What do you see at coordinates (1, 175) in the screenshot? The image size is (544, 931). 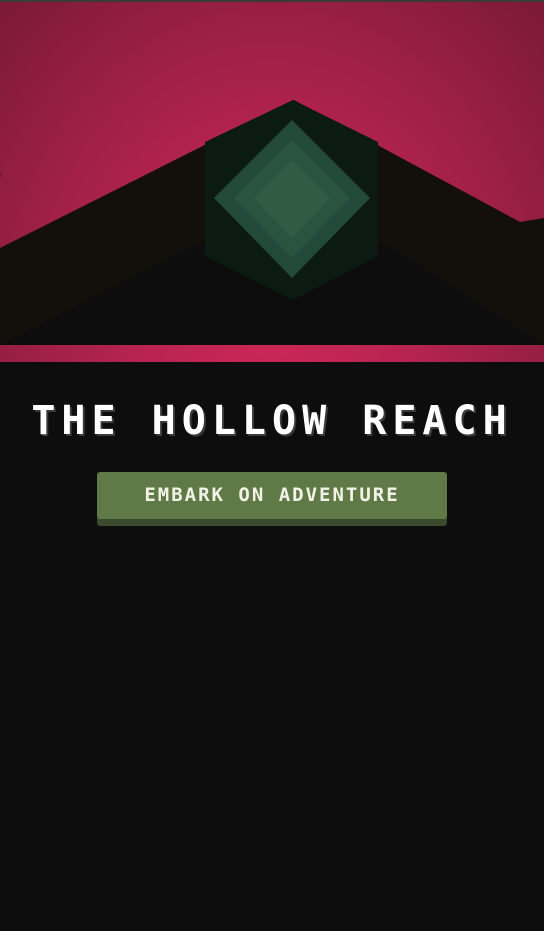 I see `mountain-edge-notch` at bounding box center [1, 175].